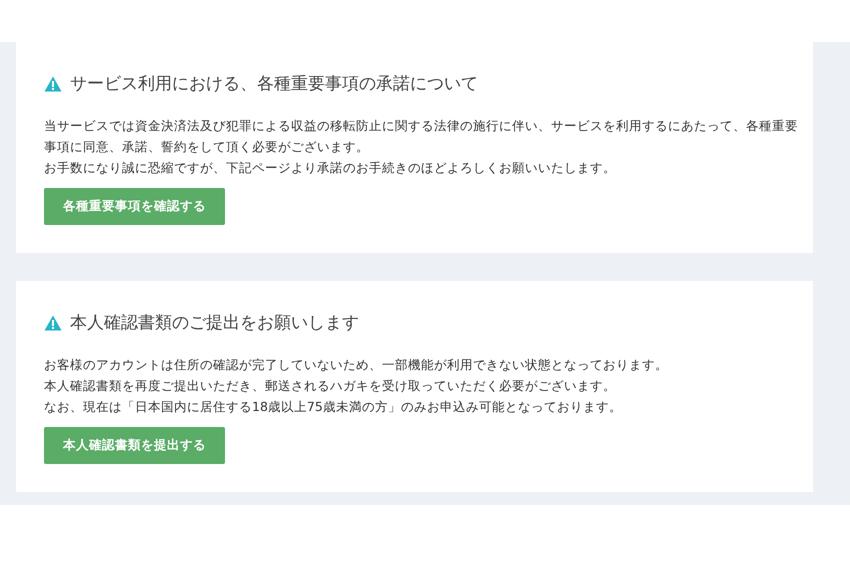  What do you see at coordinates (421, 136) in the screenshot?
I see `notice-text: 当サービスでは資金決済法及び犯罪による収益の移転防止に関する法律の施行に伴い、サービスを利用するにあたって、各種重要事項に同意、承諾、誓約をして頂く必要がございます。` at bounding box center [421, 136].